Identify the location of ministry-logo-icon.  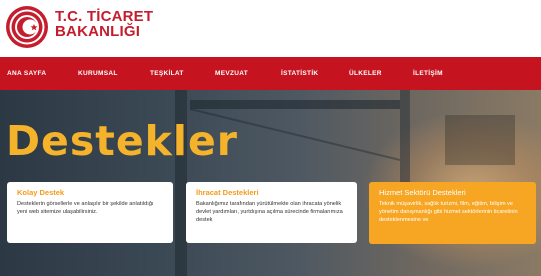
(27, 27).